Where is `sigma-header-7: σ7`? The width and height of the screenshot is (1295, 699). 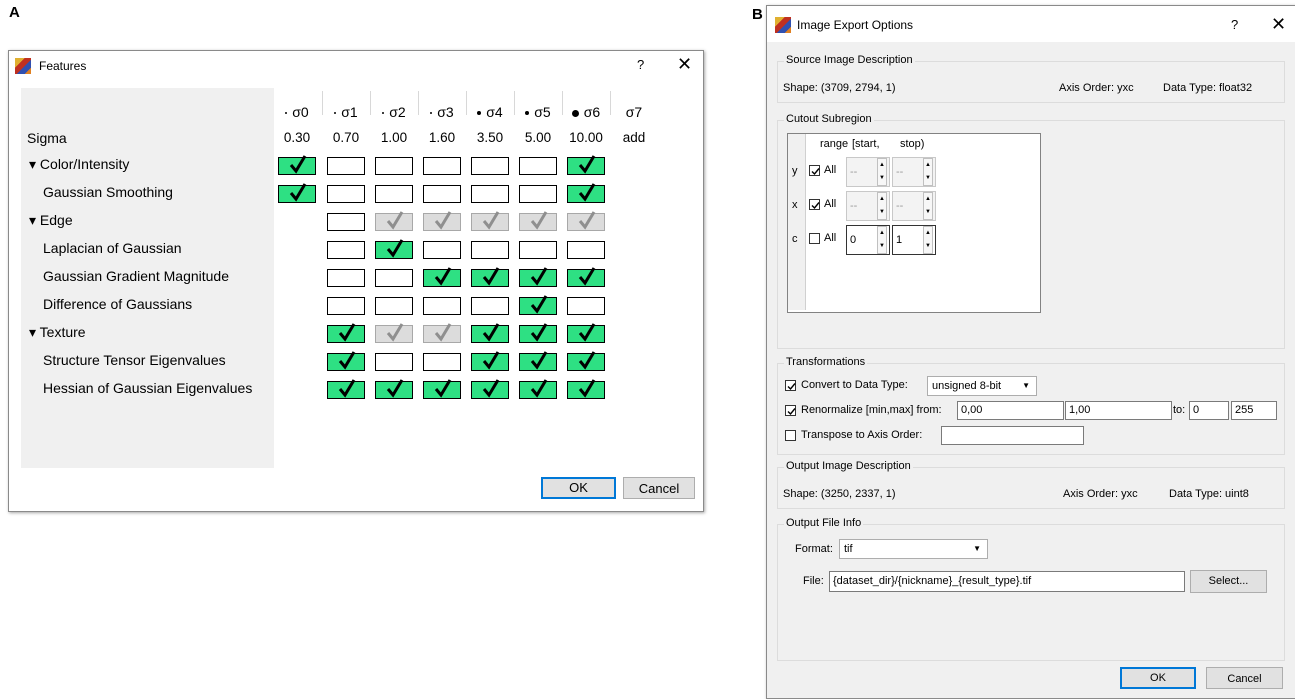
sigma-header-7: σ7 is located at coordinates (634, 112).